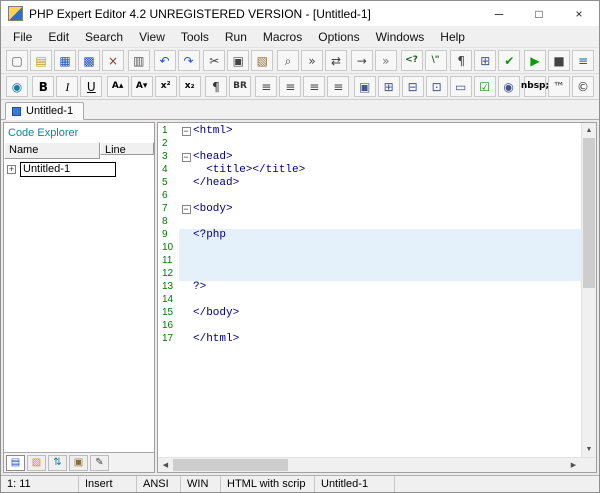 The height and width of the screenshot is (493, 600). What do you see at coordinates (485, 60) in the screenshot?
I see `insert-table-button: ⊞` at bounding box center [485, 60].